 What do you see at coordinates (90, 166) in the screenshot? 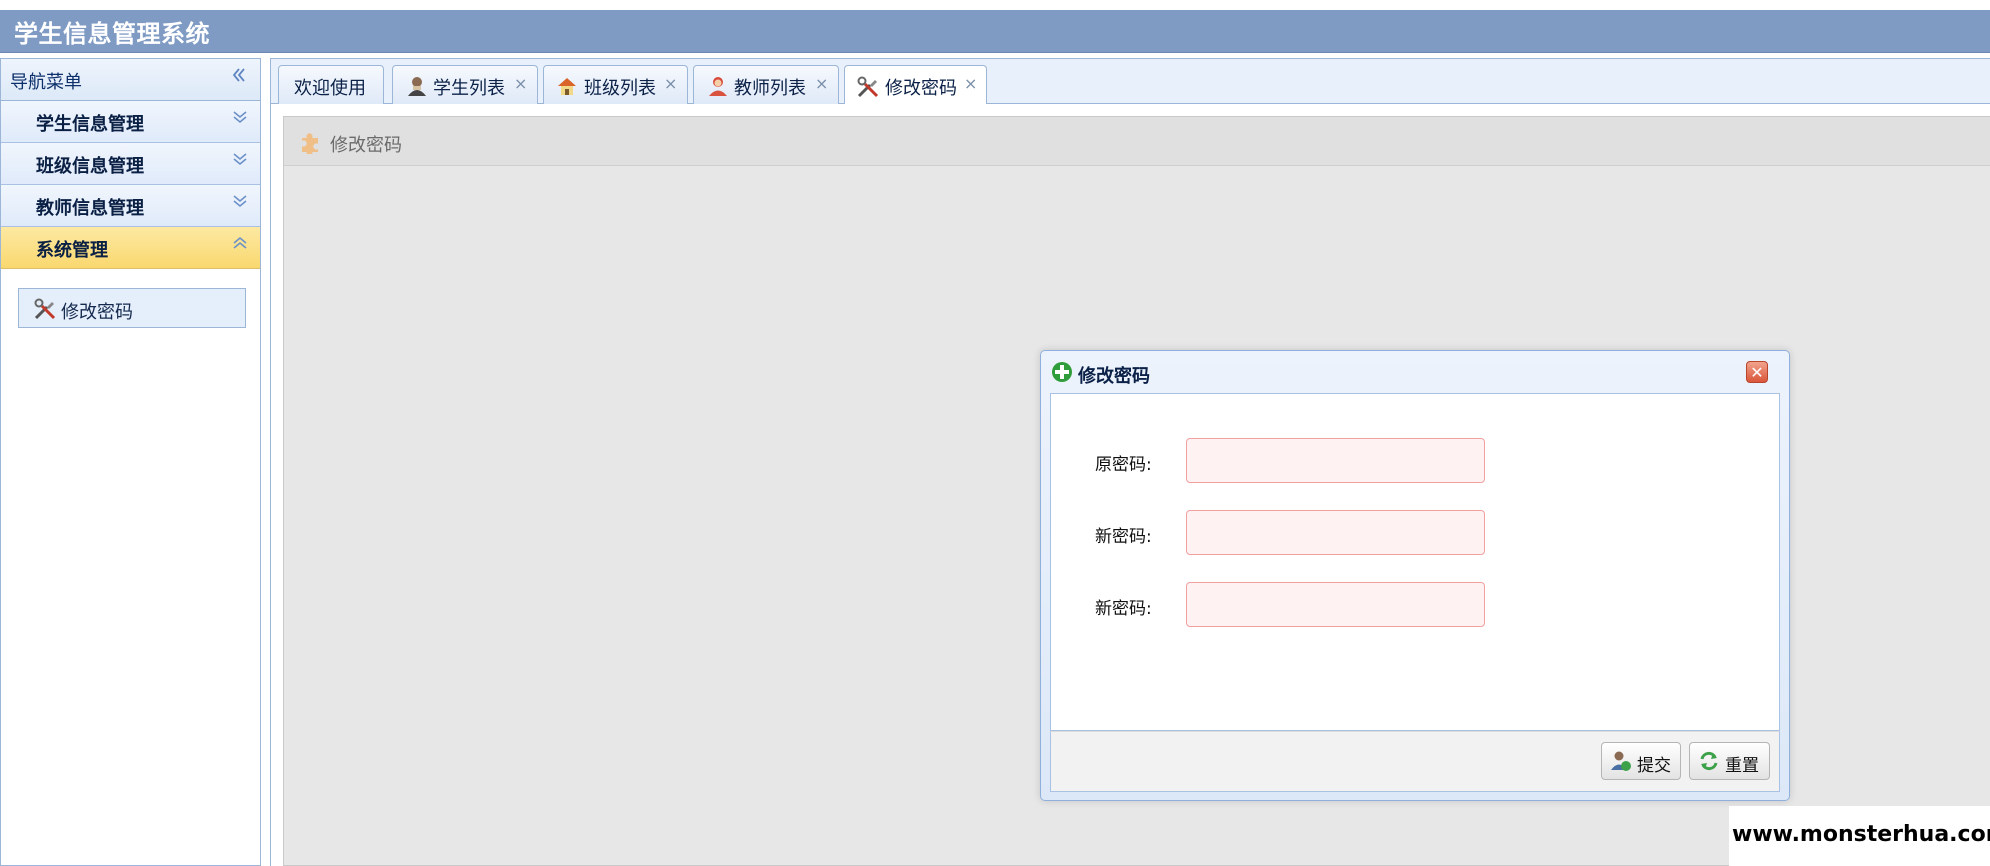
I see `sidebar-item-label: 班级信息管理` at bounding box center [90, 166].